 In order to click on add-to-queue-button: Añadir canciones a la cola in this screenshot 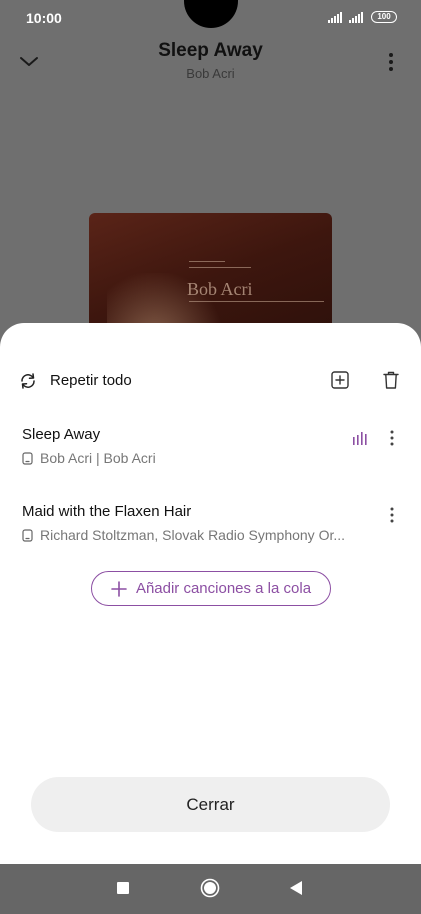, I will do `click(211, 588)`.